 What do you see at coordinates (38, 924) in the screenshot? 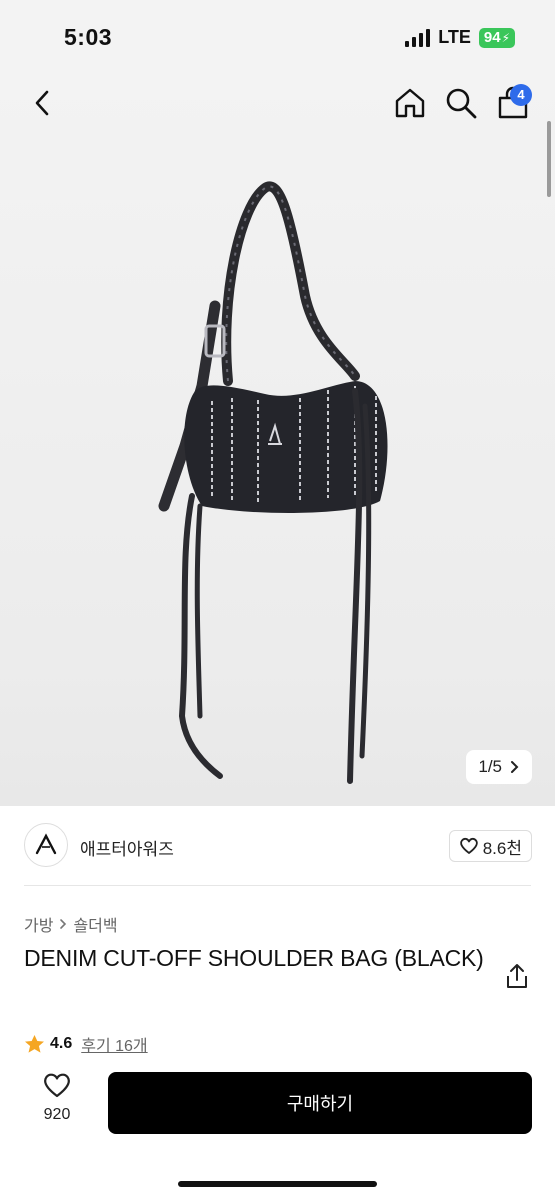
I see `breadcrumb-item-category: 가방` at bounding box center [38, 924].